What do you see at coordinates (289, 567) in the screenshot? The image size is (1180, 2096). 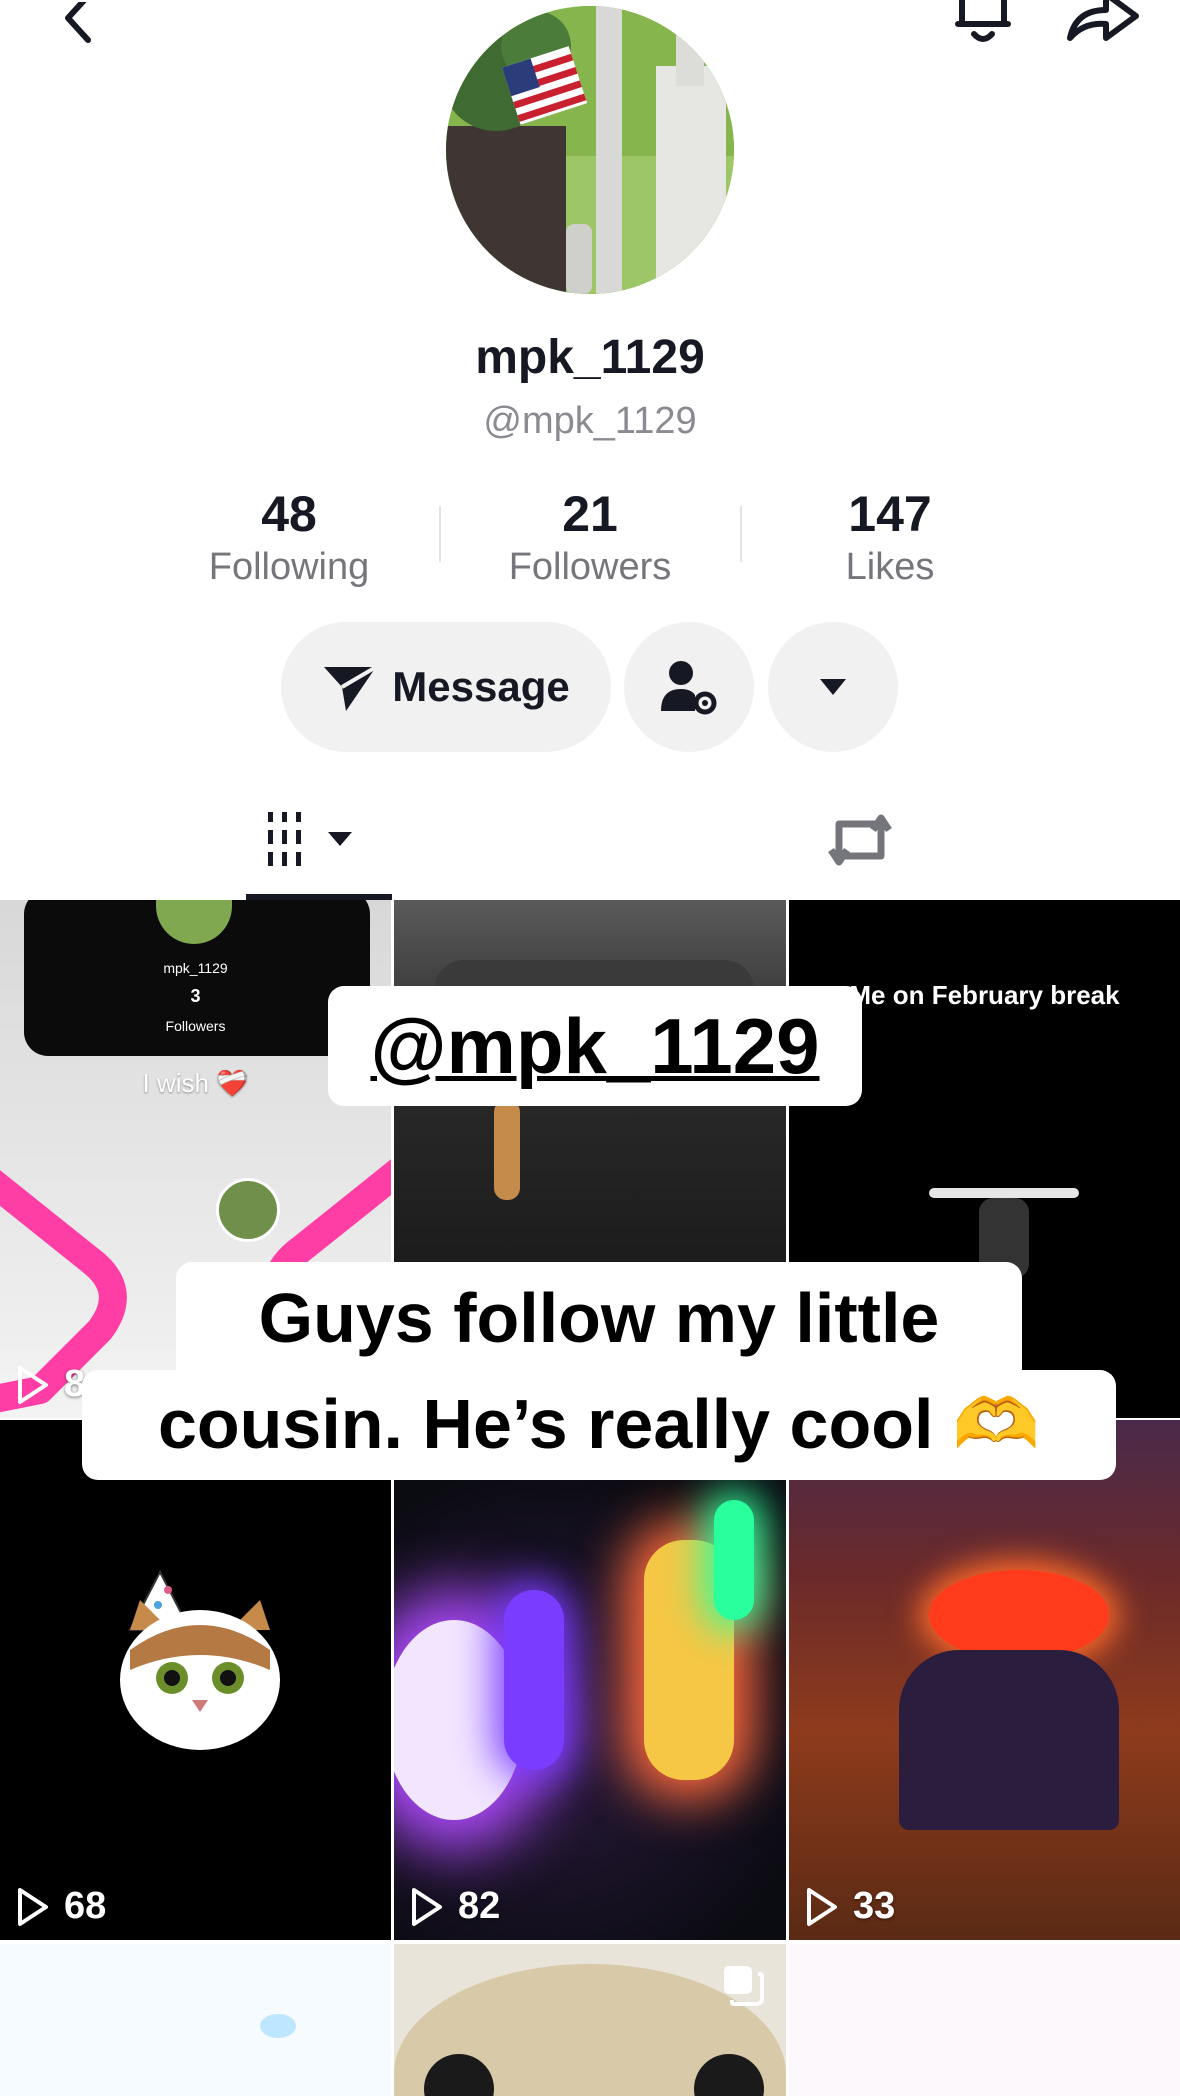 I see `stat-following-label: Following` at bounding box center [289, 567].